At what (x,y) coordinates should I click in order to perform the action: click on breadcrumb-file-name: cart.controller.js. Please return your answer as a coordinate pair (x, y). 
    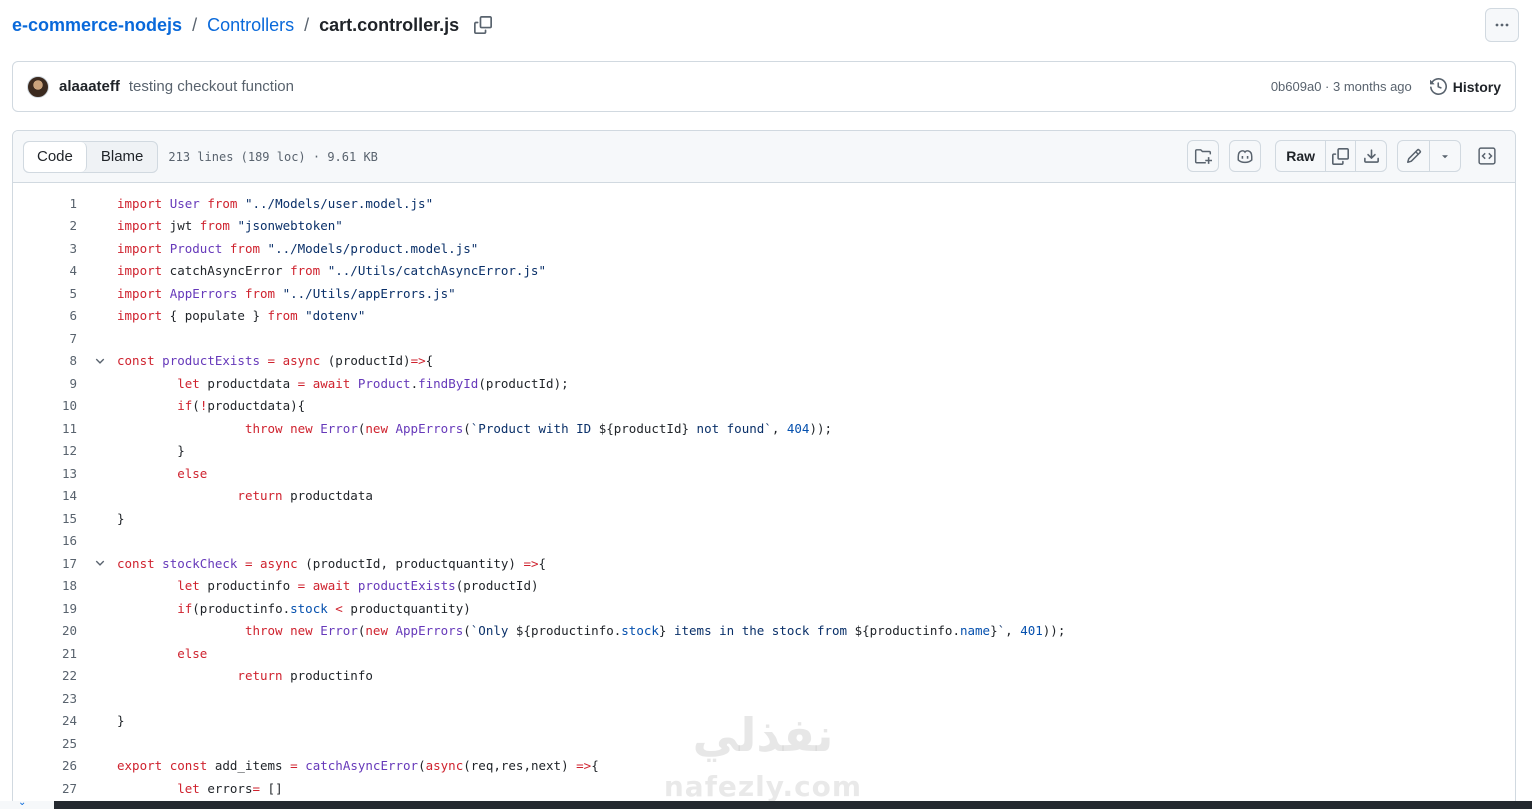
    Looking at the image, I should click on (389, 24).